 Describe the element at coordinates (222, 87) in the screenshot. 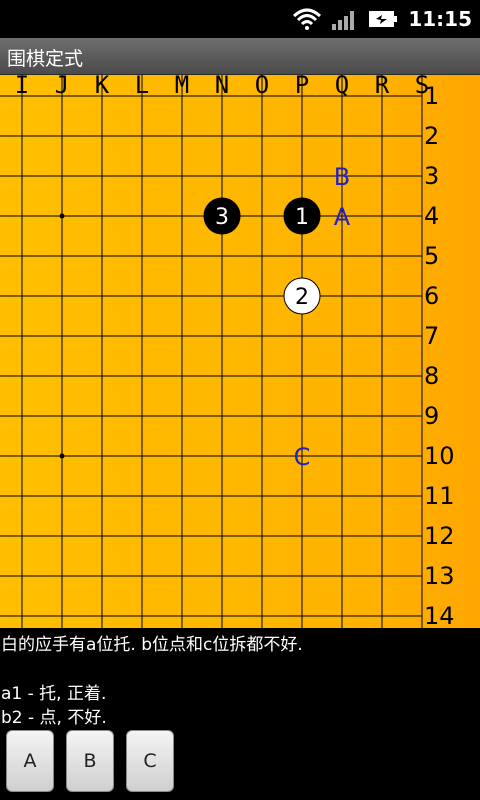

I see `column-label: N` at that location.